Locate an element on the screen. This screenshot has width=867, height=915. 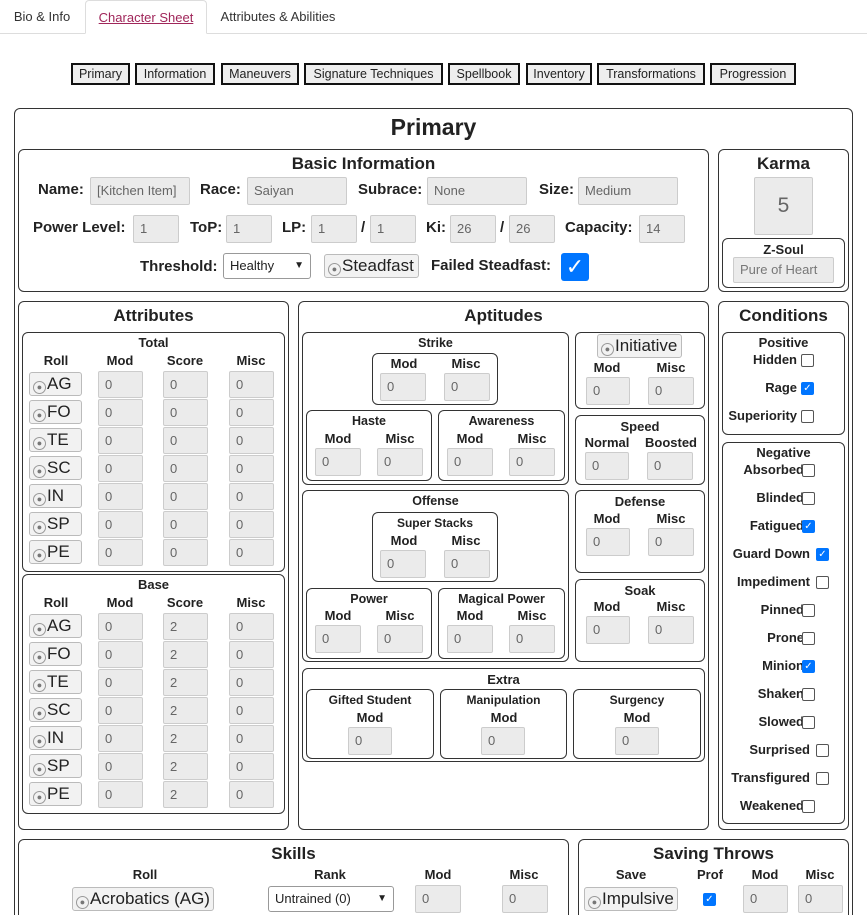
base-roll-pe-button: ● PE is located at coordinates (55, 794).